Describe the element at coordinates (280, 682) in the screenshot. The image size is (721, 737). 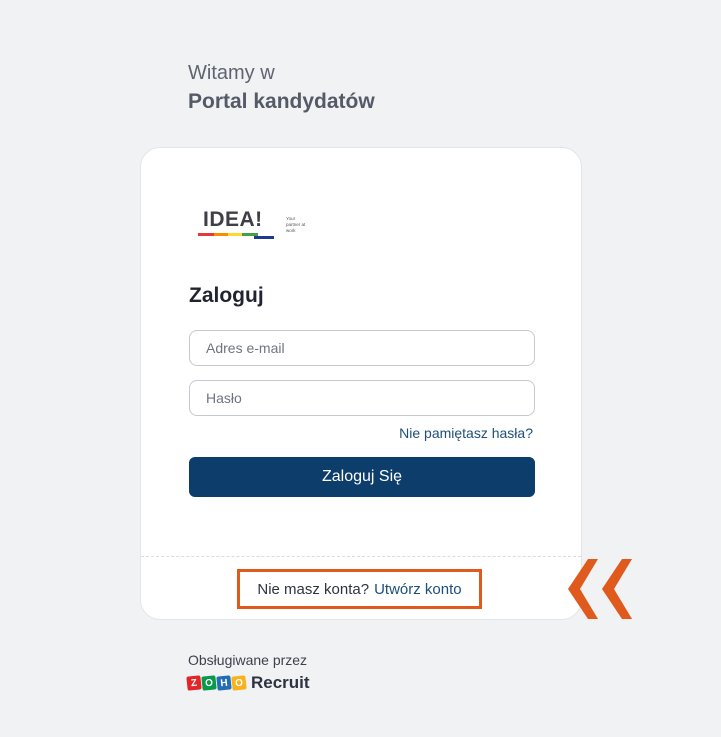
I see `recruit-label: Recruit` at that location.